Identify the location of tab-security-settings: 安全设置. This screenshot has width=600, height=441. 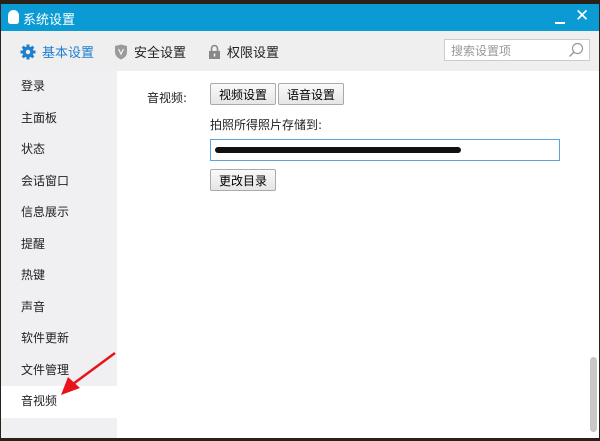
(150, 51).